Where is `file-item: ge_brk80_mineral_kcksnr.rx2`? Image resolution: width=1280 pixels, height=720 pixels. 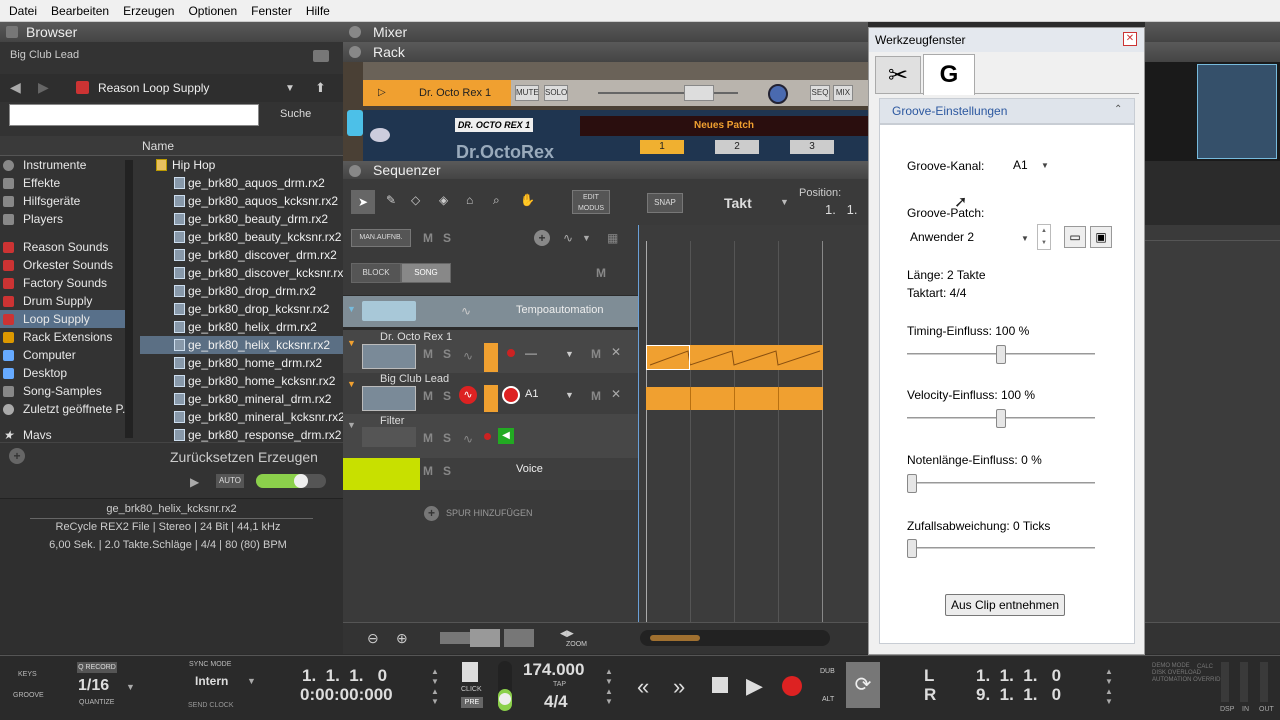
file-item: ge_brk80_mineral_kcksnr.rx2 is located at coordinates (241, 417).